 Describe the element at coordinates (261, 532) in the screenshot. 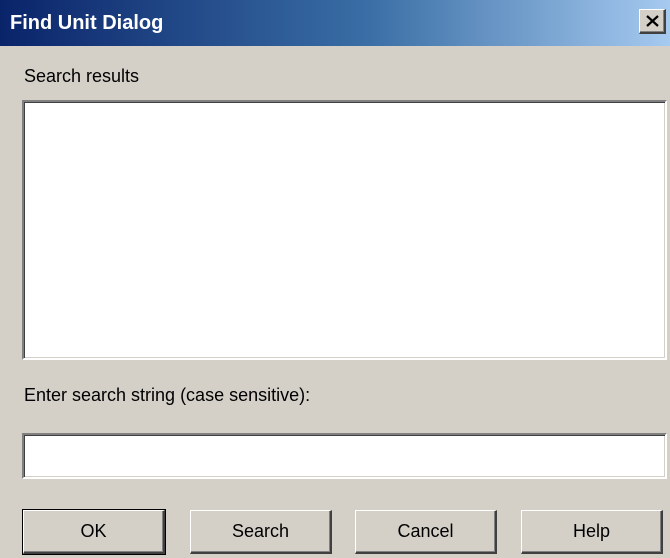

I see `search-button: Search` at that location.